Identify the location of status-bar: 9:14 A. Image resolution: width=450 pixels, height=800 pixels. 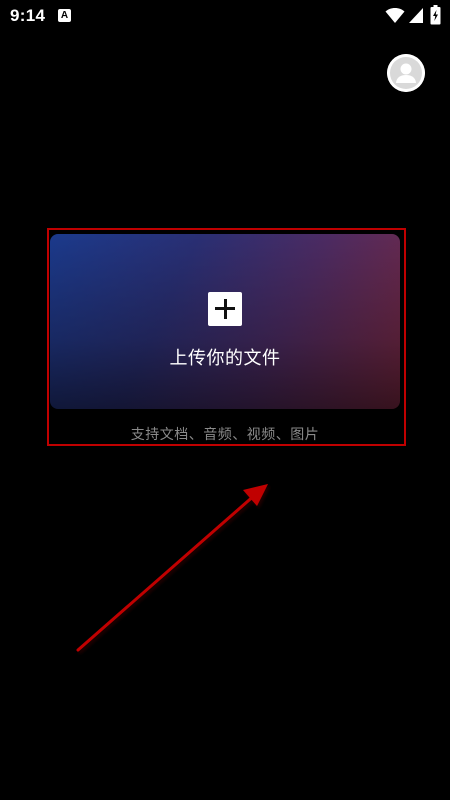
(225, 16).